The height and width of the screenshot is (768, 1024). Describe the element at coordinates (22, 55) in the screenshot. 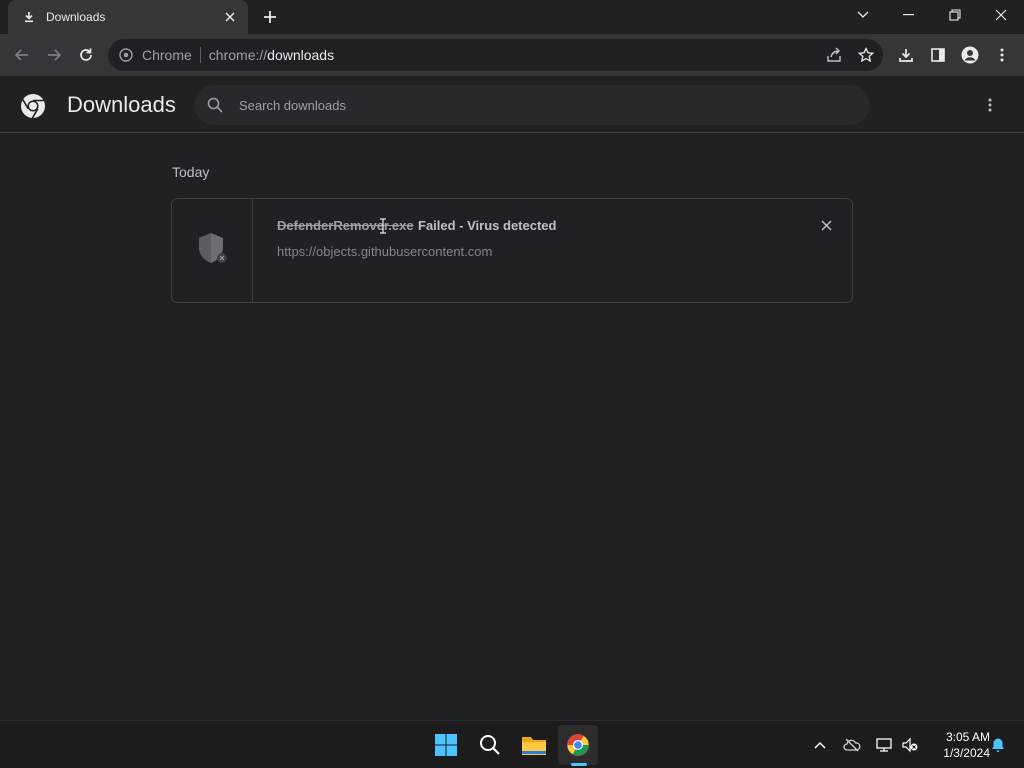

I see `back-button` at that location.